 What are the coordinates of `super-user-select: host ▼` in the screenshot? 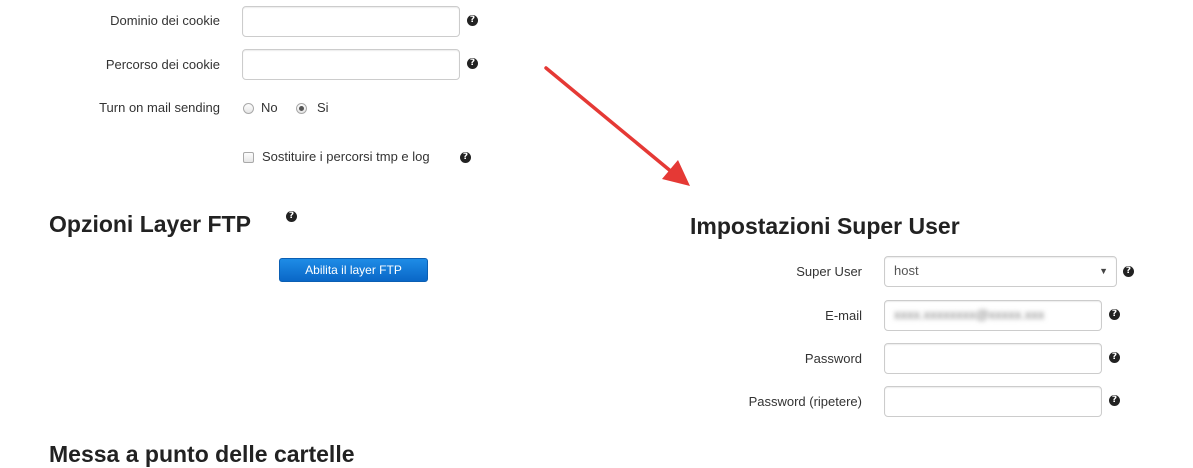 It's located at (1000, 271).